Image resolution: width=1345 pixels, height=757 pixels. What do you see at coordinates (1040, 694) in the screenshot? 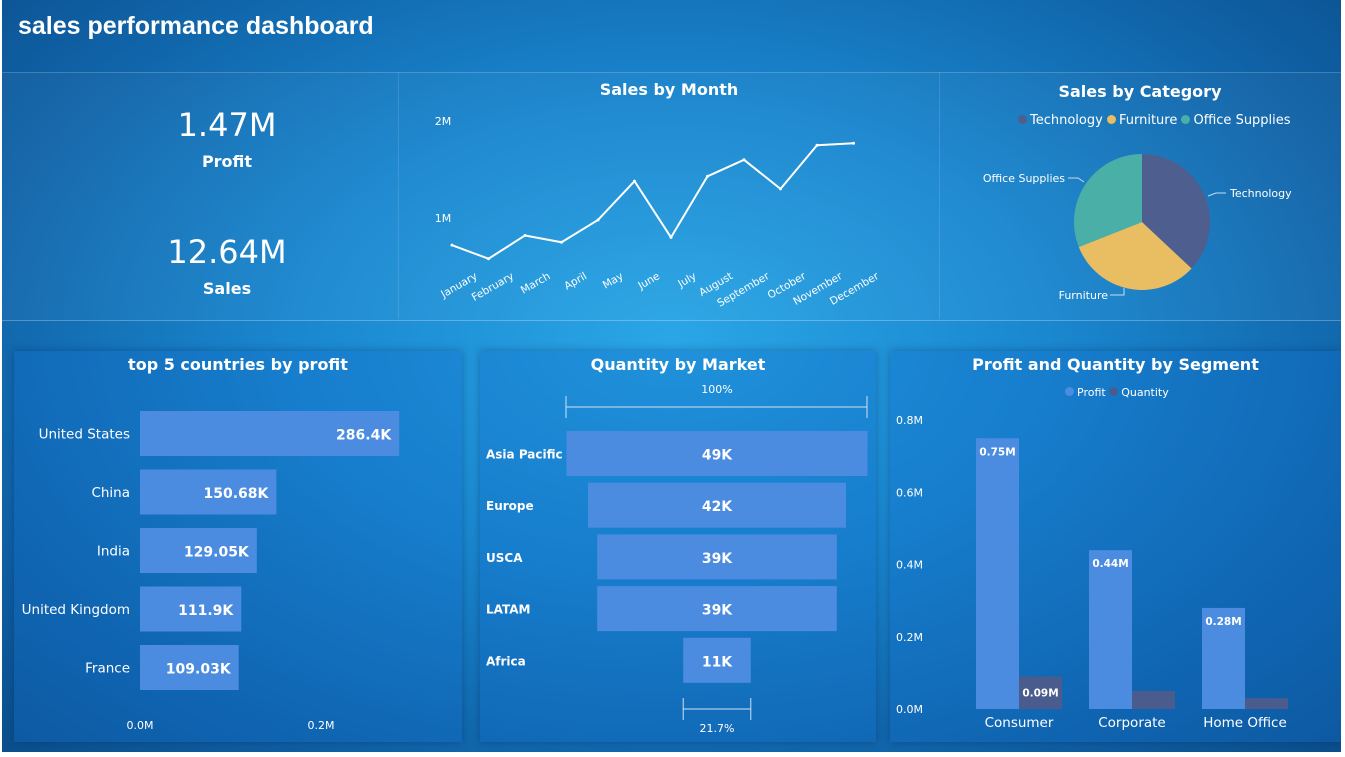
I see `data-label: 0.09M` at bounding box center [1040, 694].